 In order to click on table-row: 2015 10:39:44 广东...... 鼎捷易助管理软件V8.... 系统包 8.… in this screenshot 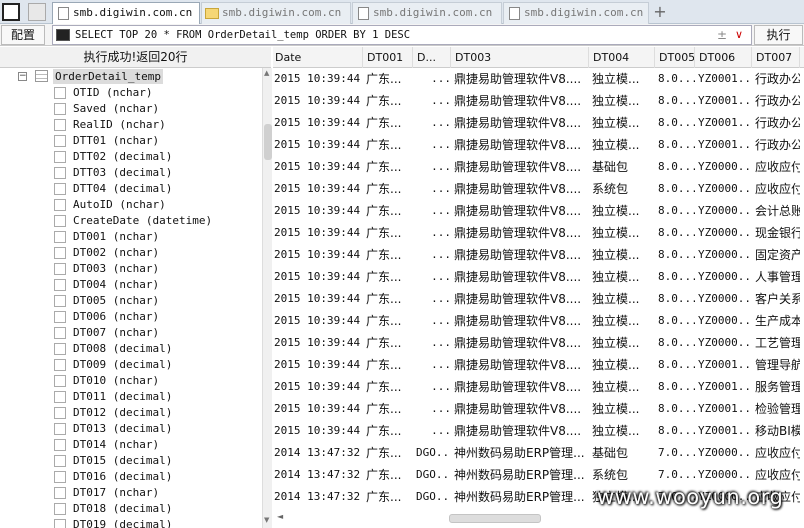, I will do `click(538, 189)`.